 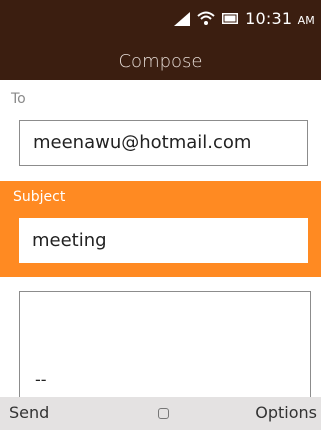 I want to click on options-softkey: Options, so click(x=286, y=412).